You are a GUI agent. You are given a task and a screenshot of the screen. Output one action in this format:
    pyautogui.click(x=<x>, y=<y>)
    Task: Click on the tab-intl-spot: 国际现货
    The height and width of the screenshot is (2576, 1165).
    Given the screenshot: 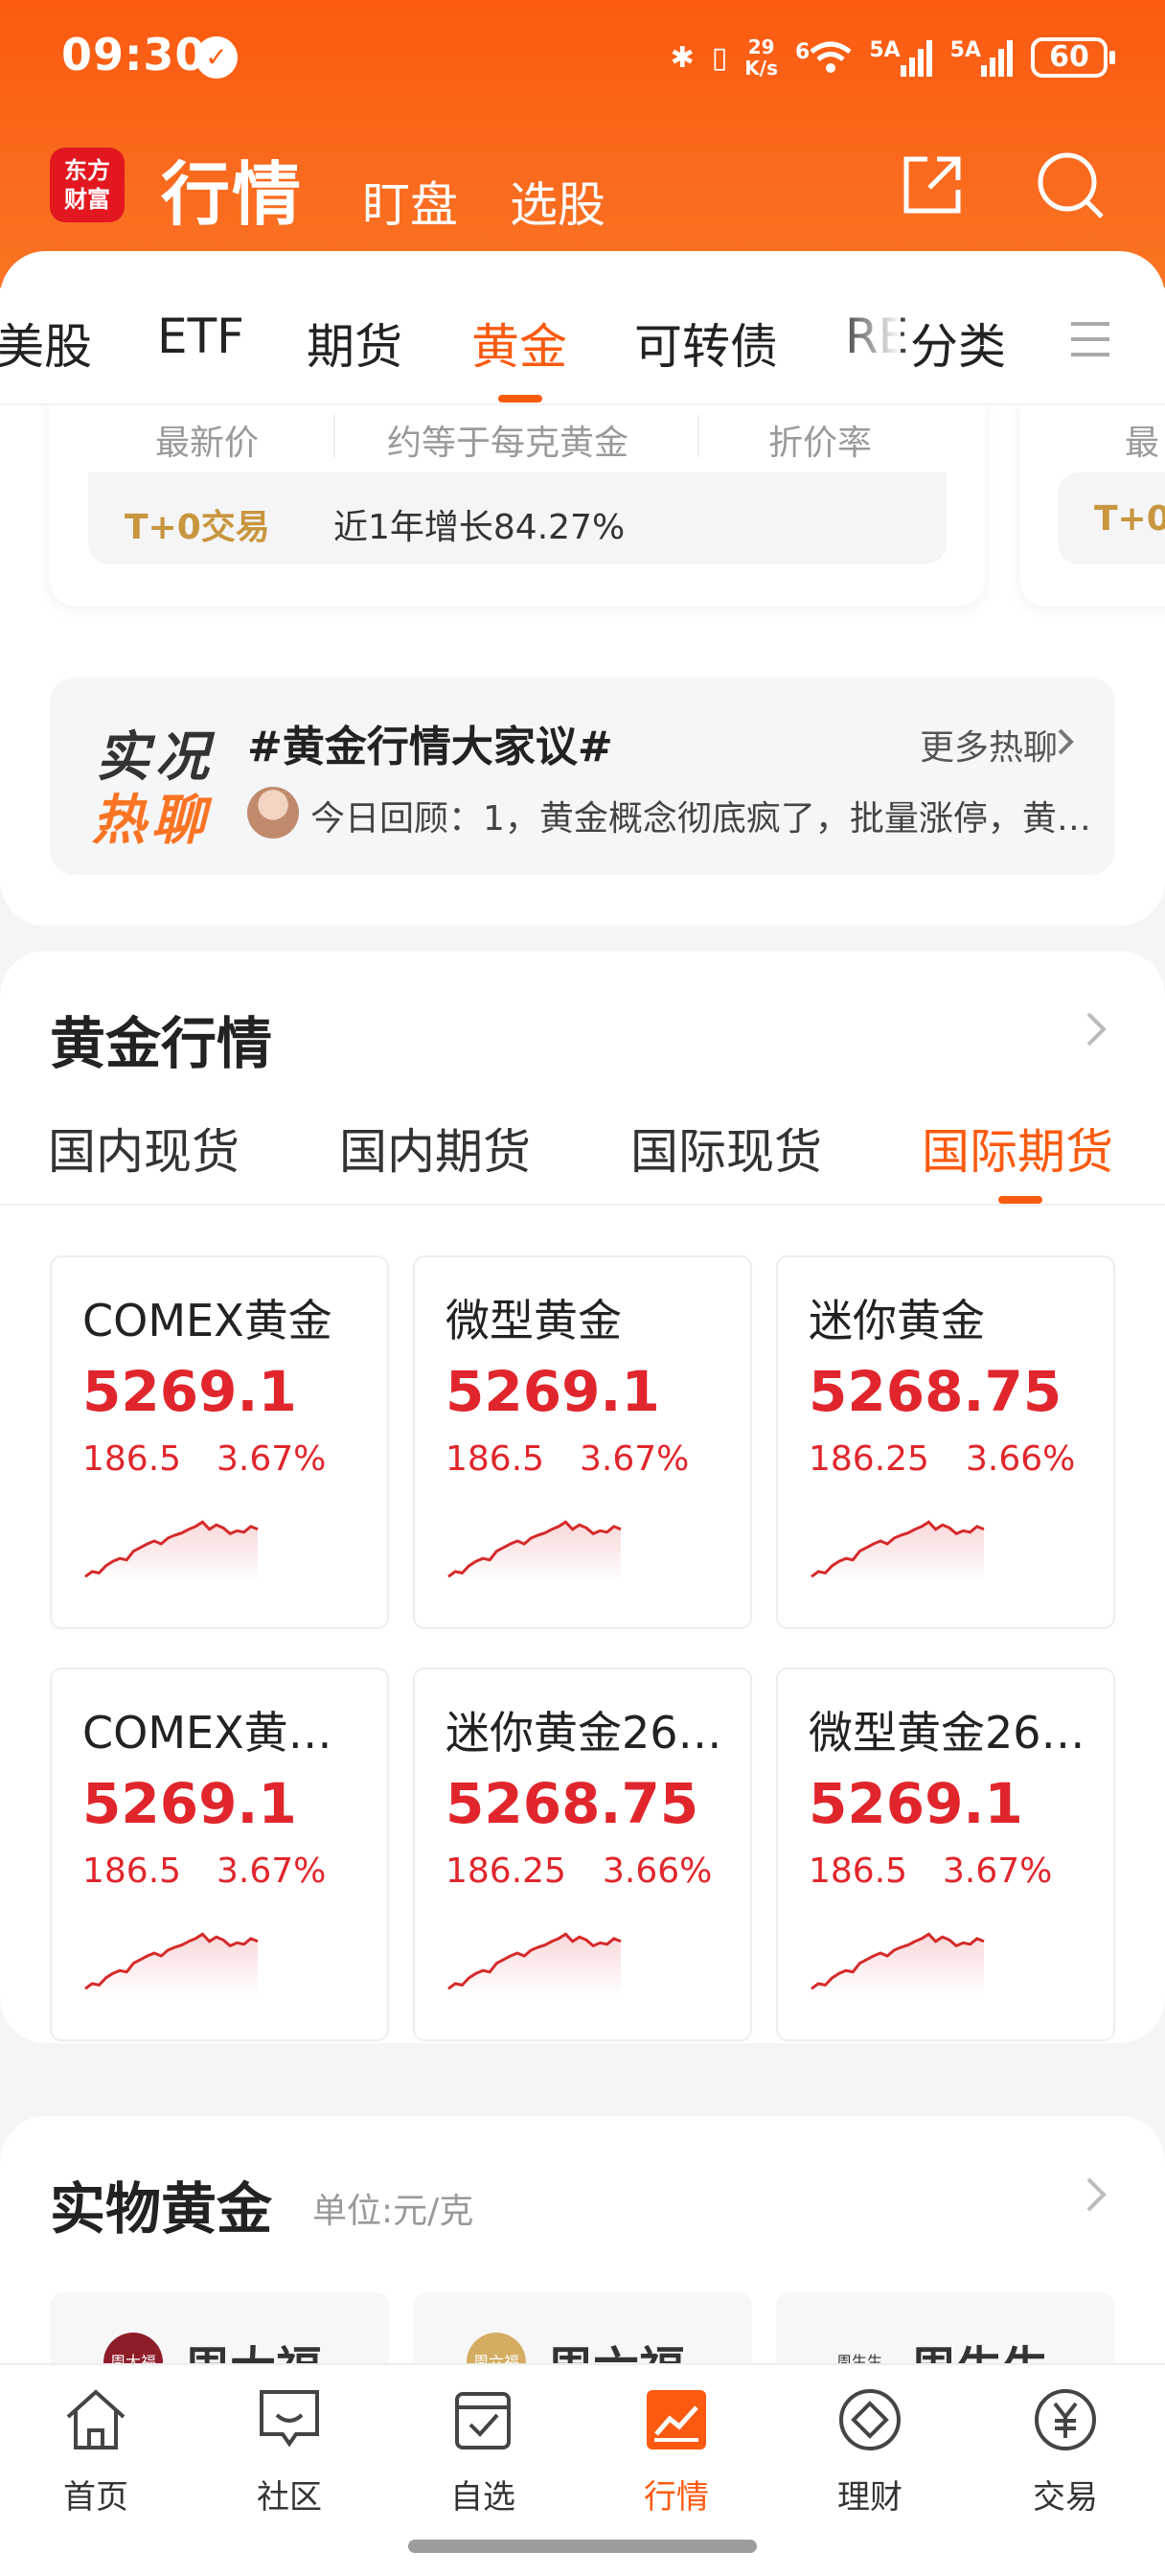 What is the action you would take?
    pyautogui.click(x=726, y=1148)
    